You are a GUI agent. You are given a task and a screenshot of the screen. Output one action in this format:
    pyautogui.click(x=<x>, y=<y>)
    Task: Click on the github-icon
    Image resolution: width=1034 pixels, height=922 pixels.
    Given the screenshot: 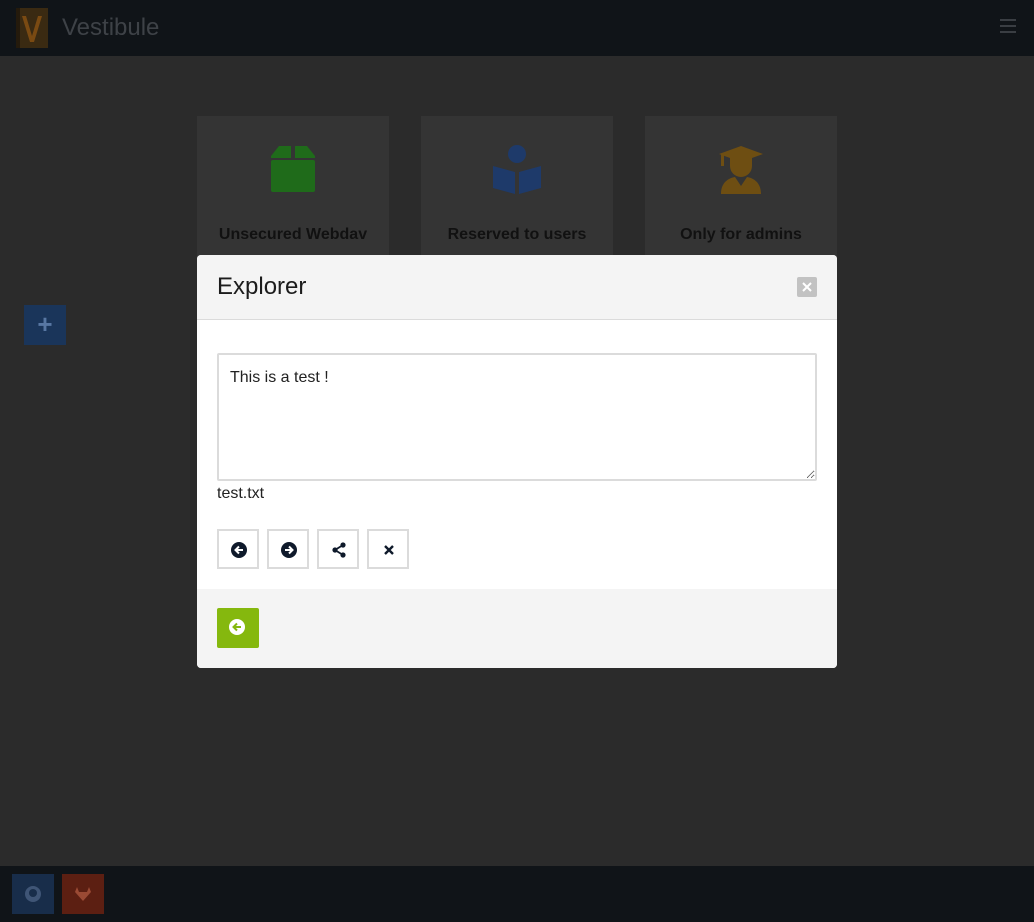 What is the action you would take?
    pyautogui.click(x=33, y=894)
    